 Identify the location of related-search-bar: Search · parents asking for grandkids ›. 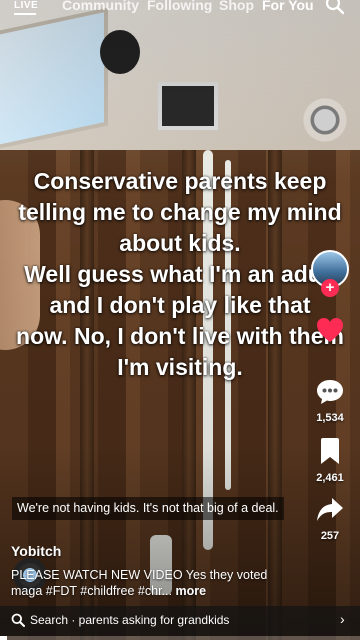
(180, 621).